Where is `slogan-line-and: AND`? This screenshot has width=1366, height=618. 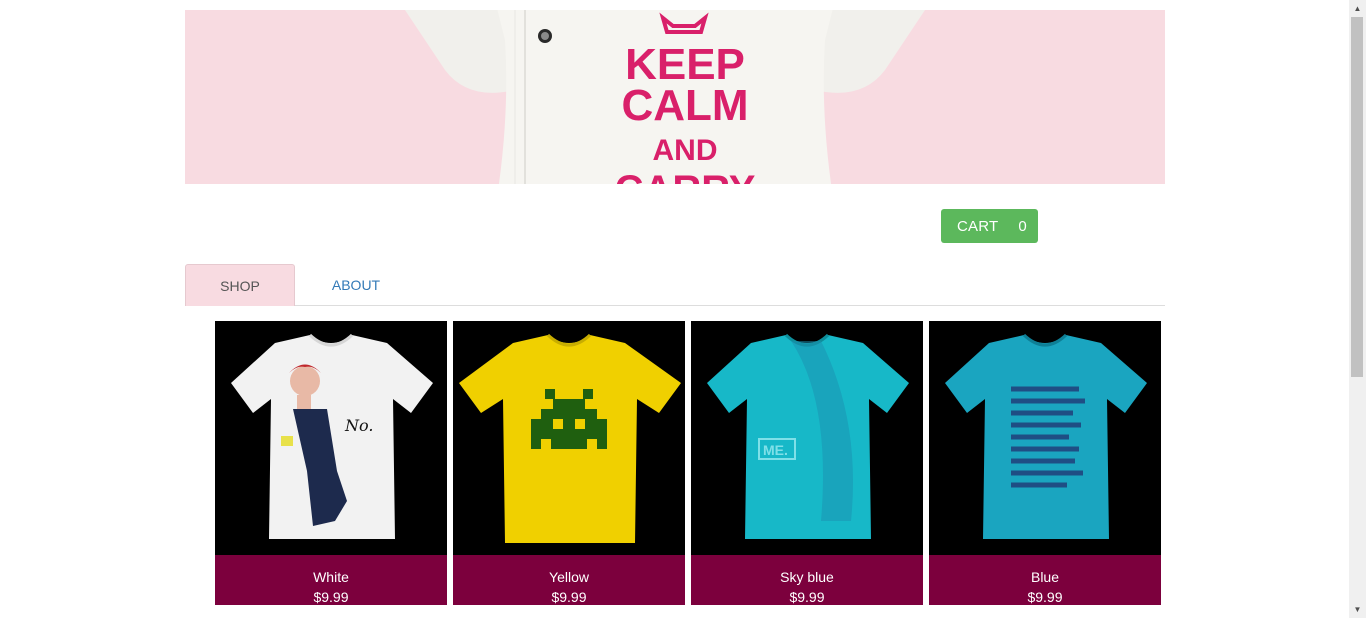 slogan-line-and: AND is located at coordinates (685, 150).